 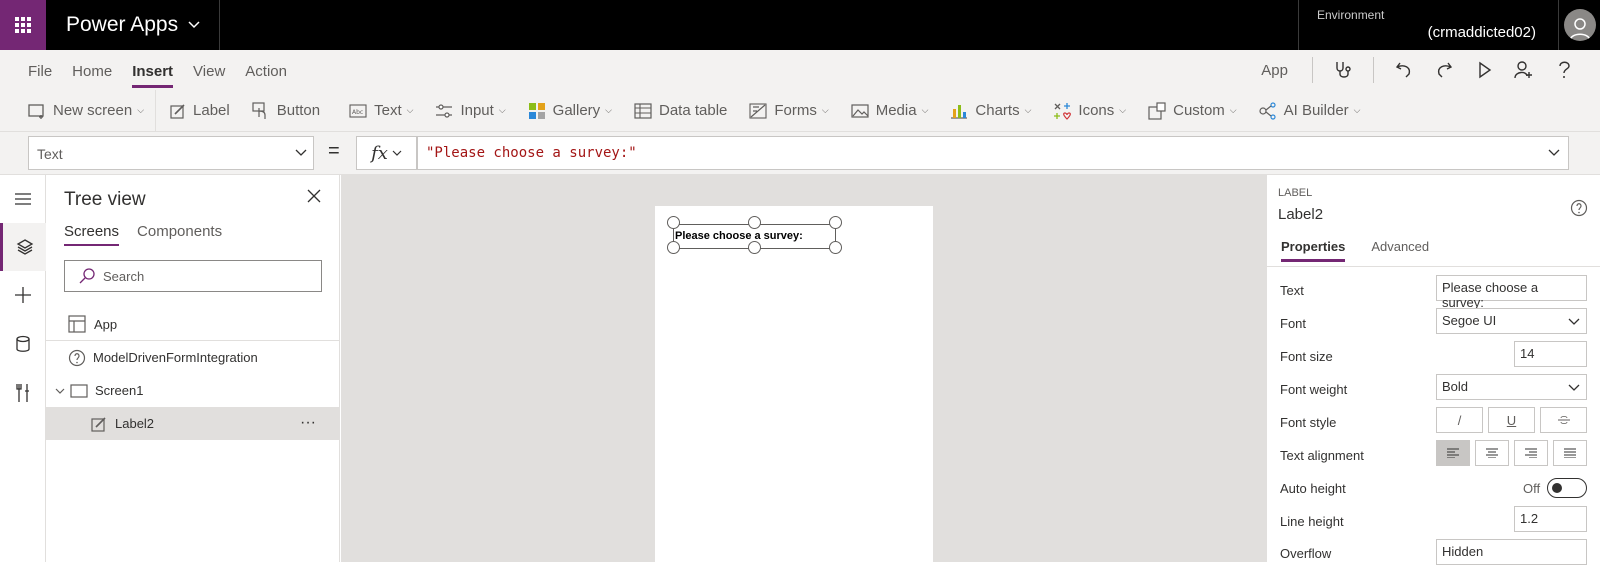 I want to click on align-right-button, so click(x=1531, y=453).